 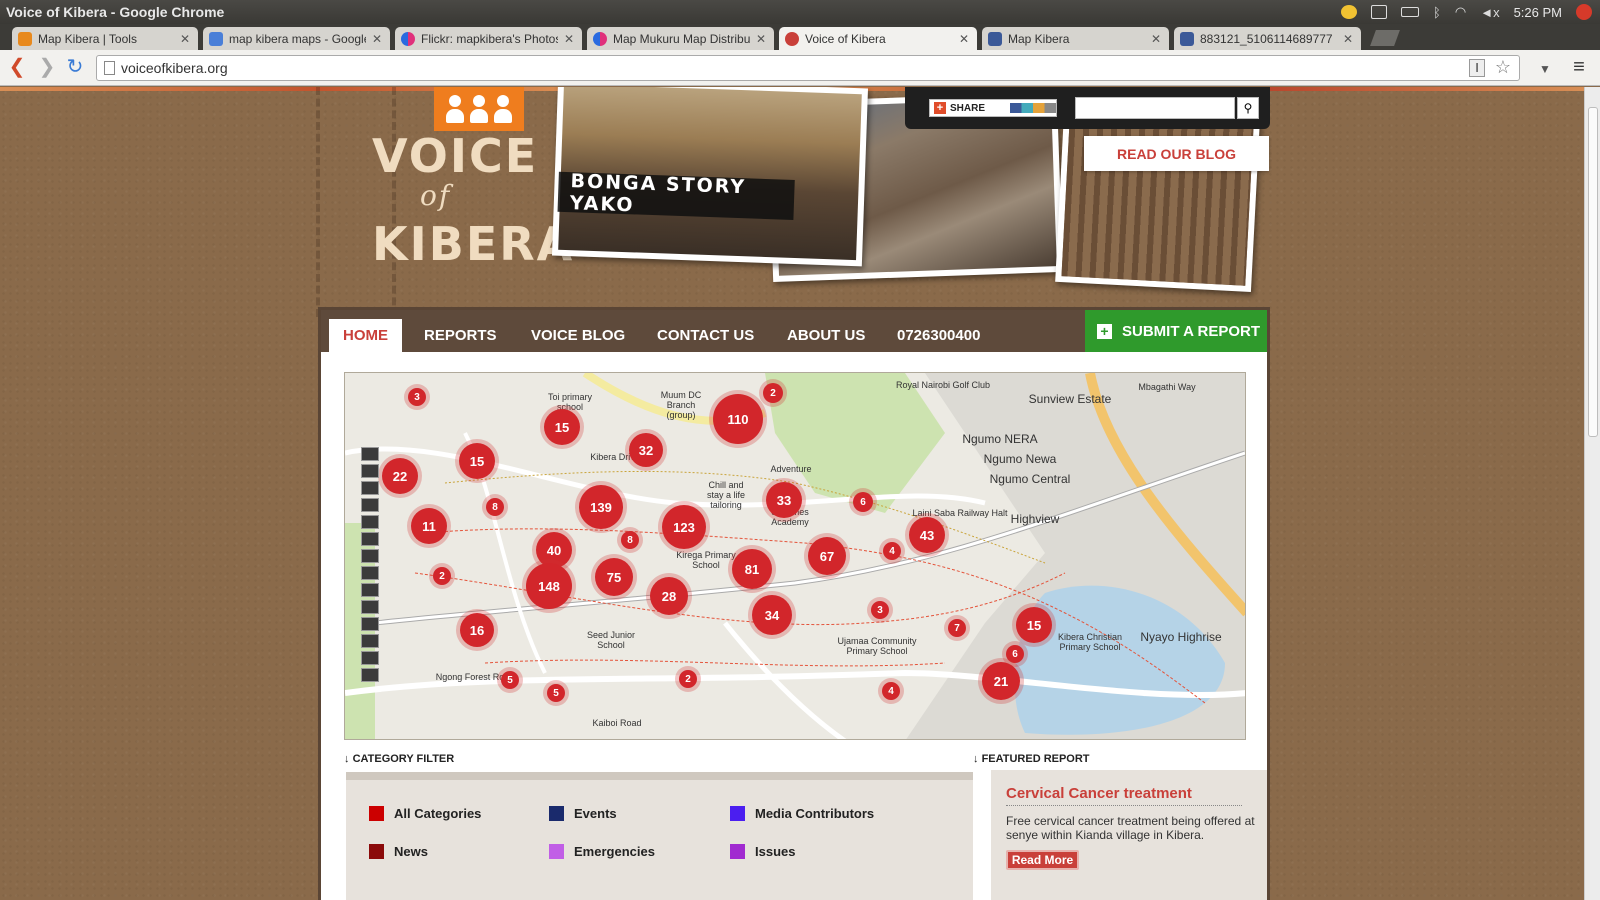 I want to click on wifi-icon: ◠, so click(x=1460, y=12).